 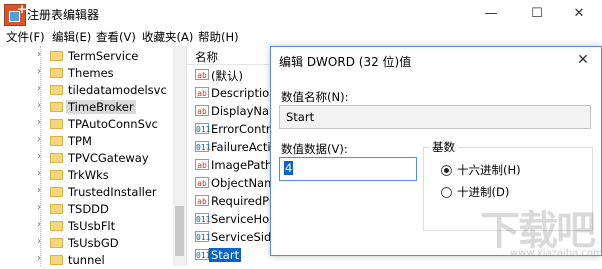 I want to click on list-item-name: ImagePath, so click(x=242, y=165).